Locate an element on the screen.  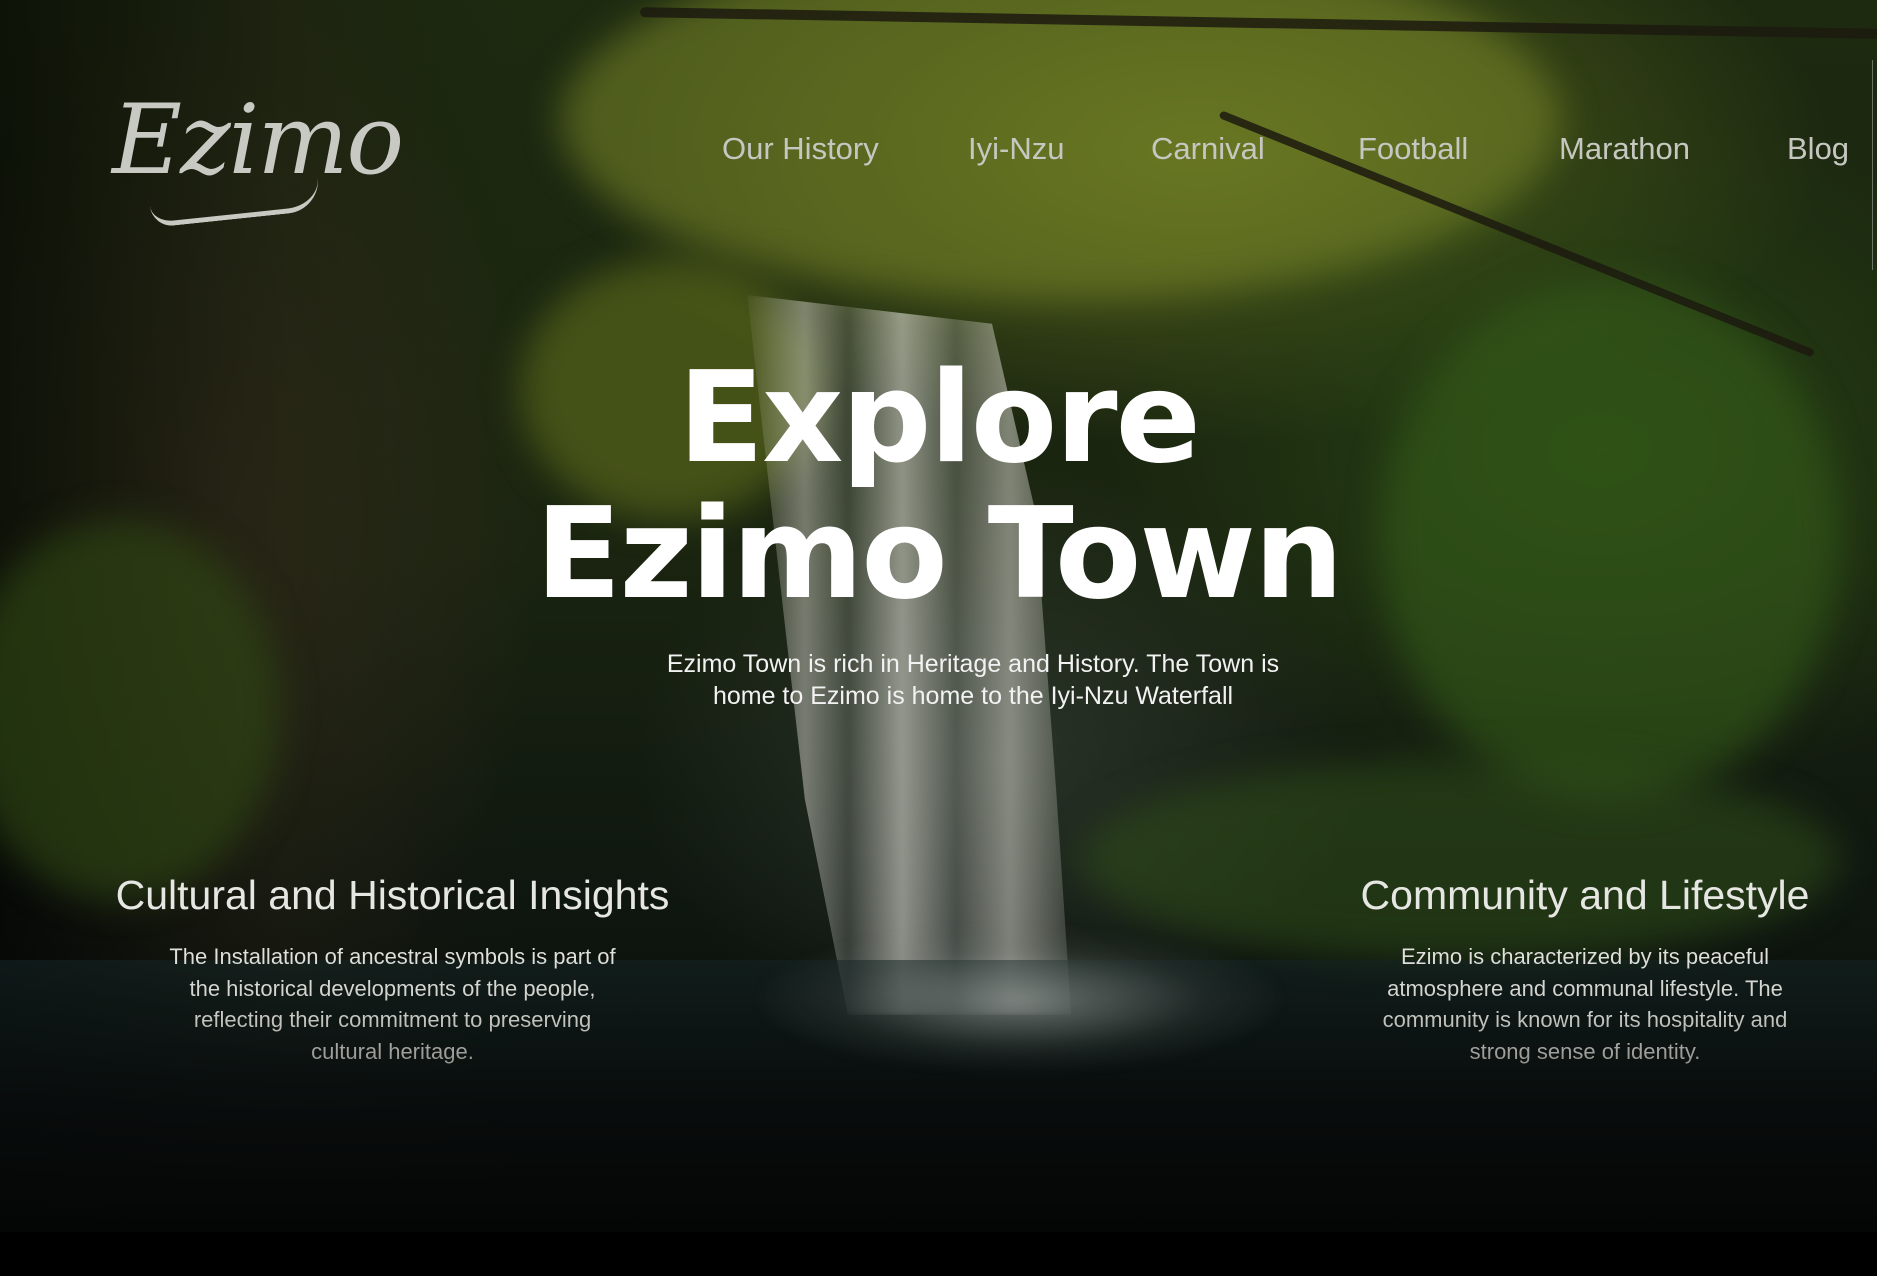
title-line-1: Explore is located at coordinates (939, 417).